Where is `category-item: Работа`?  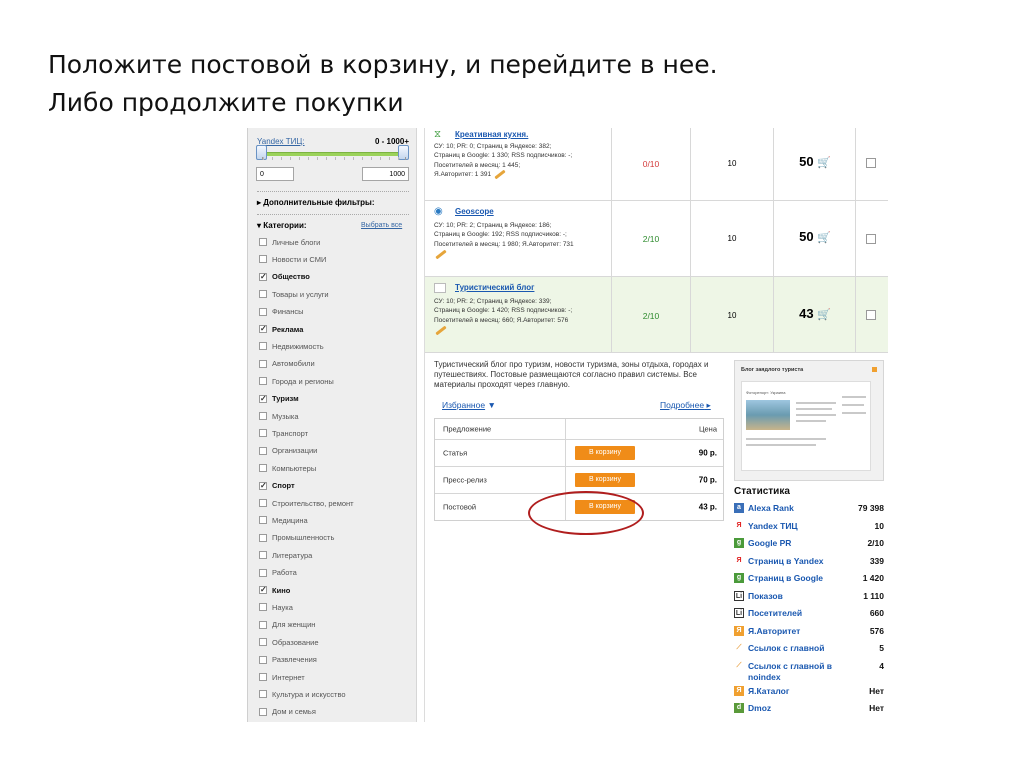
category-item: Работа is located at coordinates (278, 573).